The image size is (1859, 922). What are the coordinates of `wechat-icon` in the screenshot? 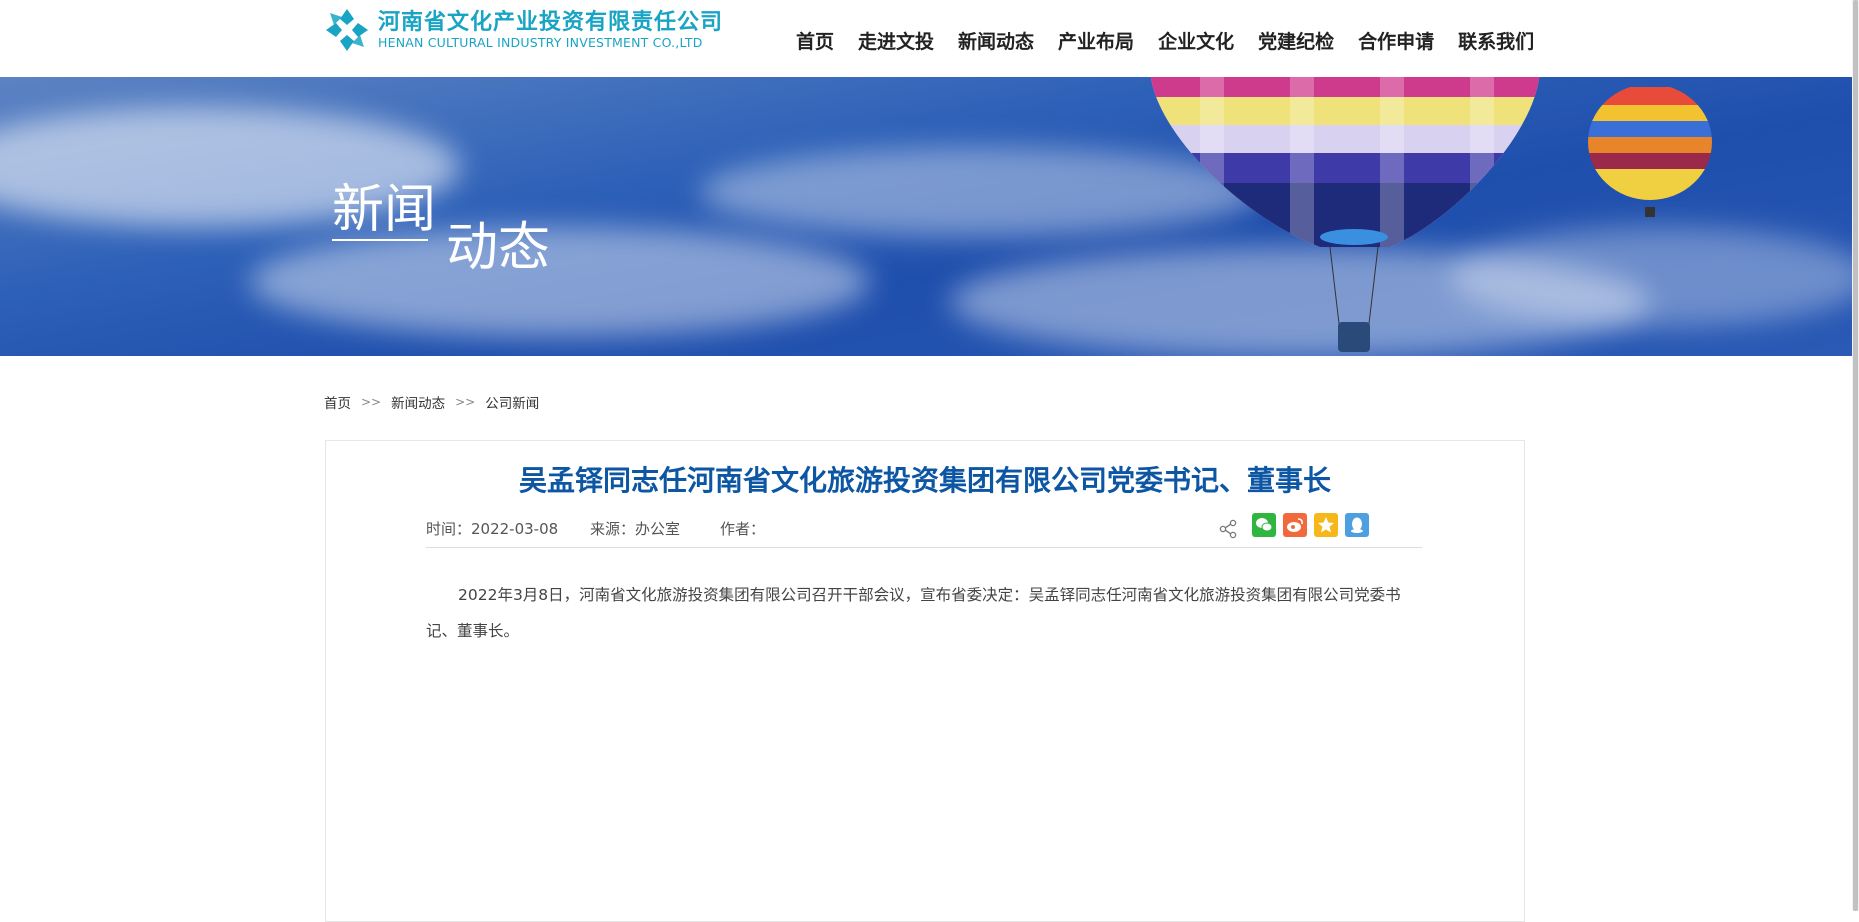 It's located at (1264, 525).